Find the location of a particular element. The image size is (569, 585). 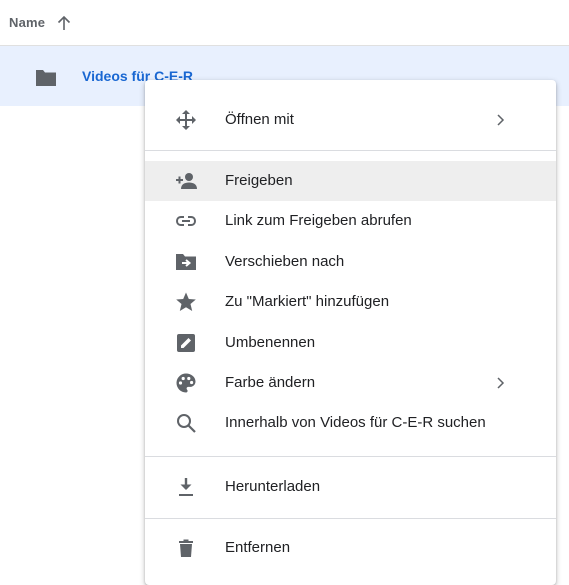

menu-item-search-within: Innerhalb von Videos für C-E-R suchen is located at coordinates (350, 423).